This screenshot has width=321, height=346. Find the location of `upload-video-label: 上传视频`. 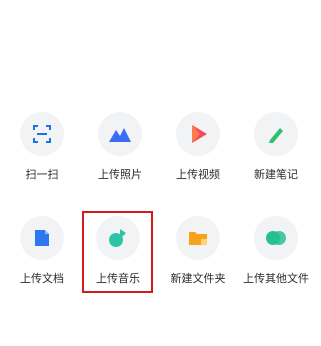

upload-video-label: 上传视频 is located at coordinates (198, 174).